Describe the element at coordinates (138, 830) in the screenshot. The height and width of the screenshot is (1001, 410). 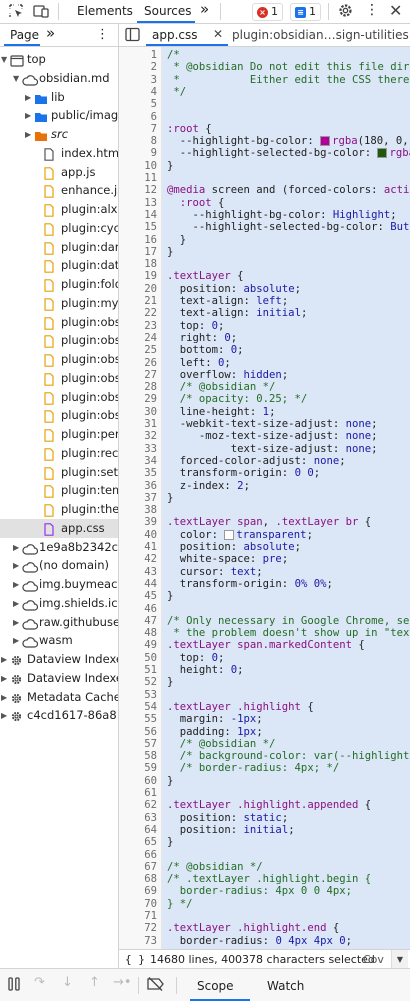
I see `line-number: 64` at that location.